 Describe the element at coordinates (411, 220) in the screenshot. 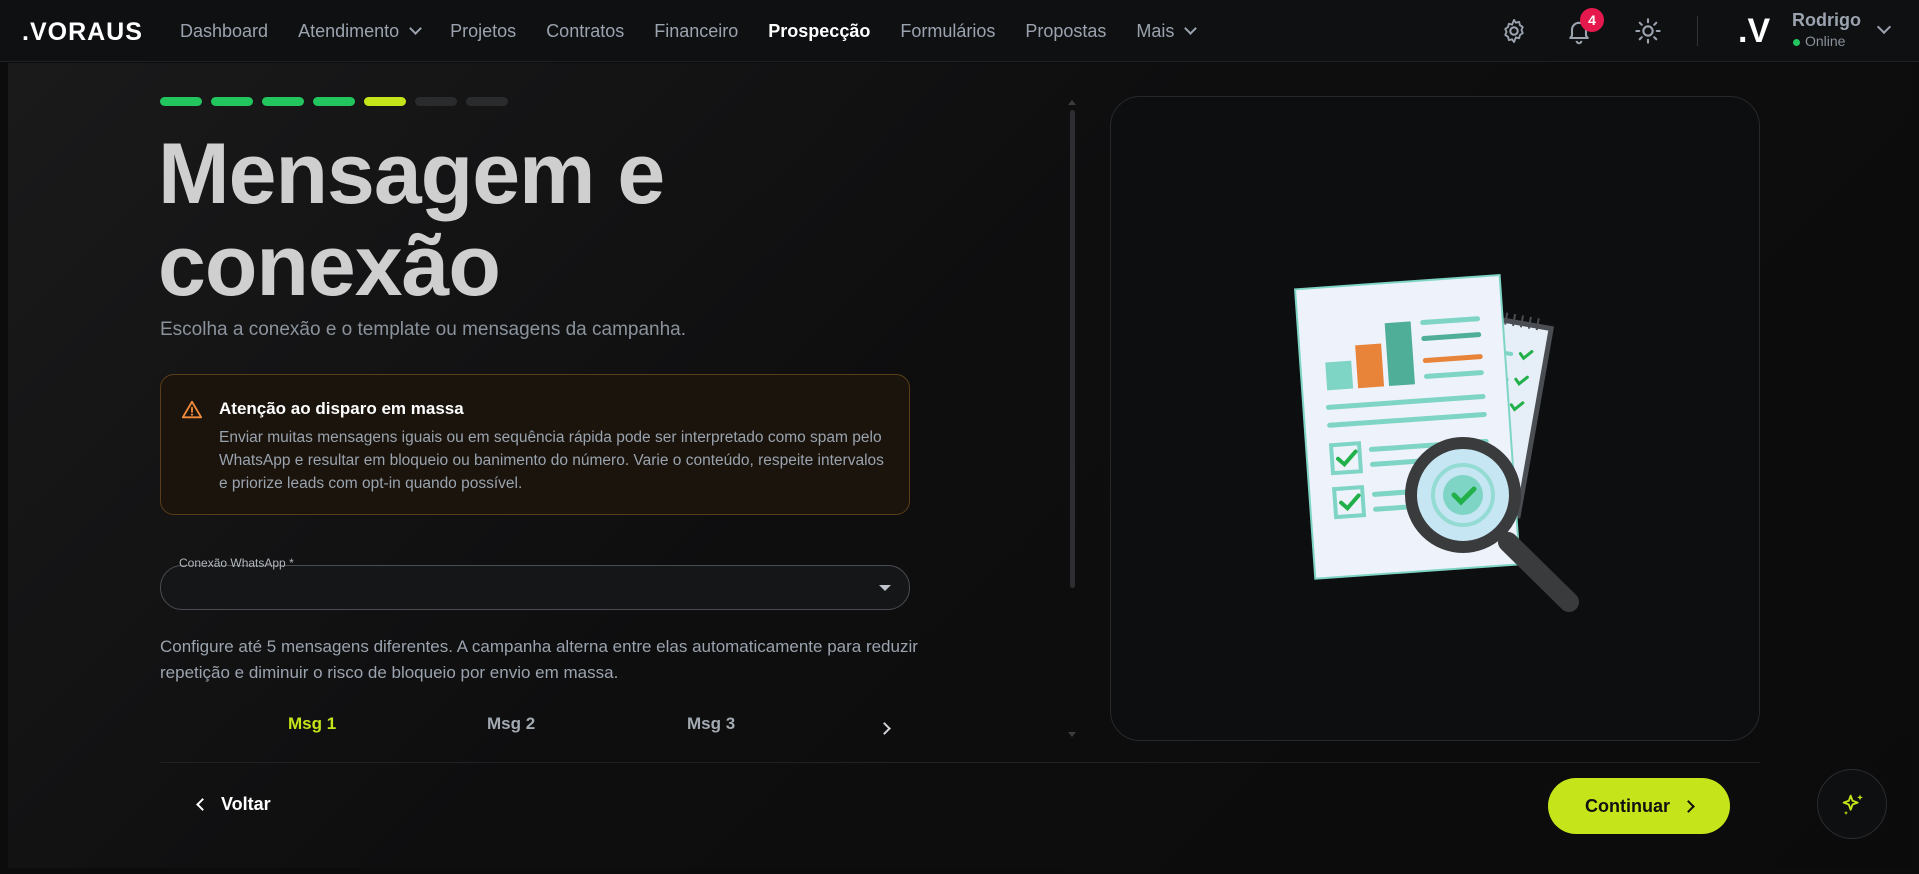

I see `page-title: Mensagem e conexão` at that location.